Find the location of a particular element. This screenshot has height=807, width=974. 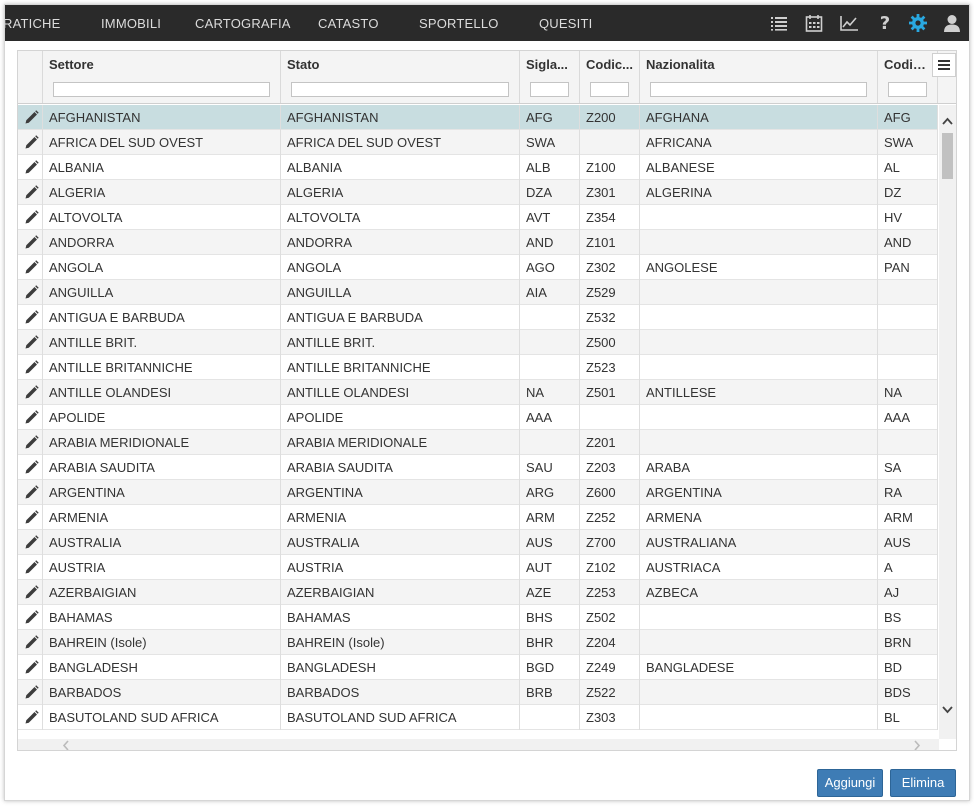

filter-nazionalita-input is located at coordinates (758, 89).